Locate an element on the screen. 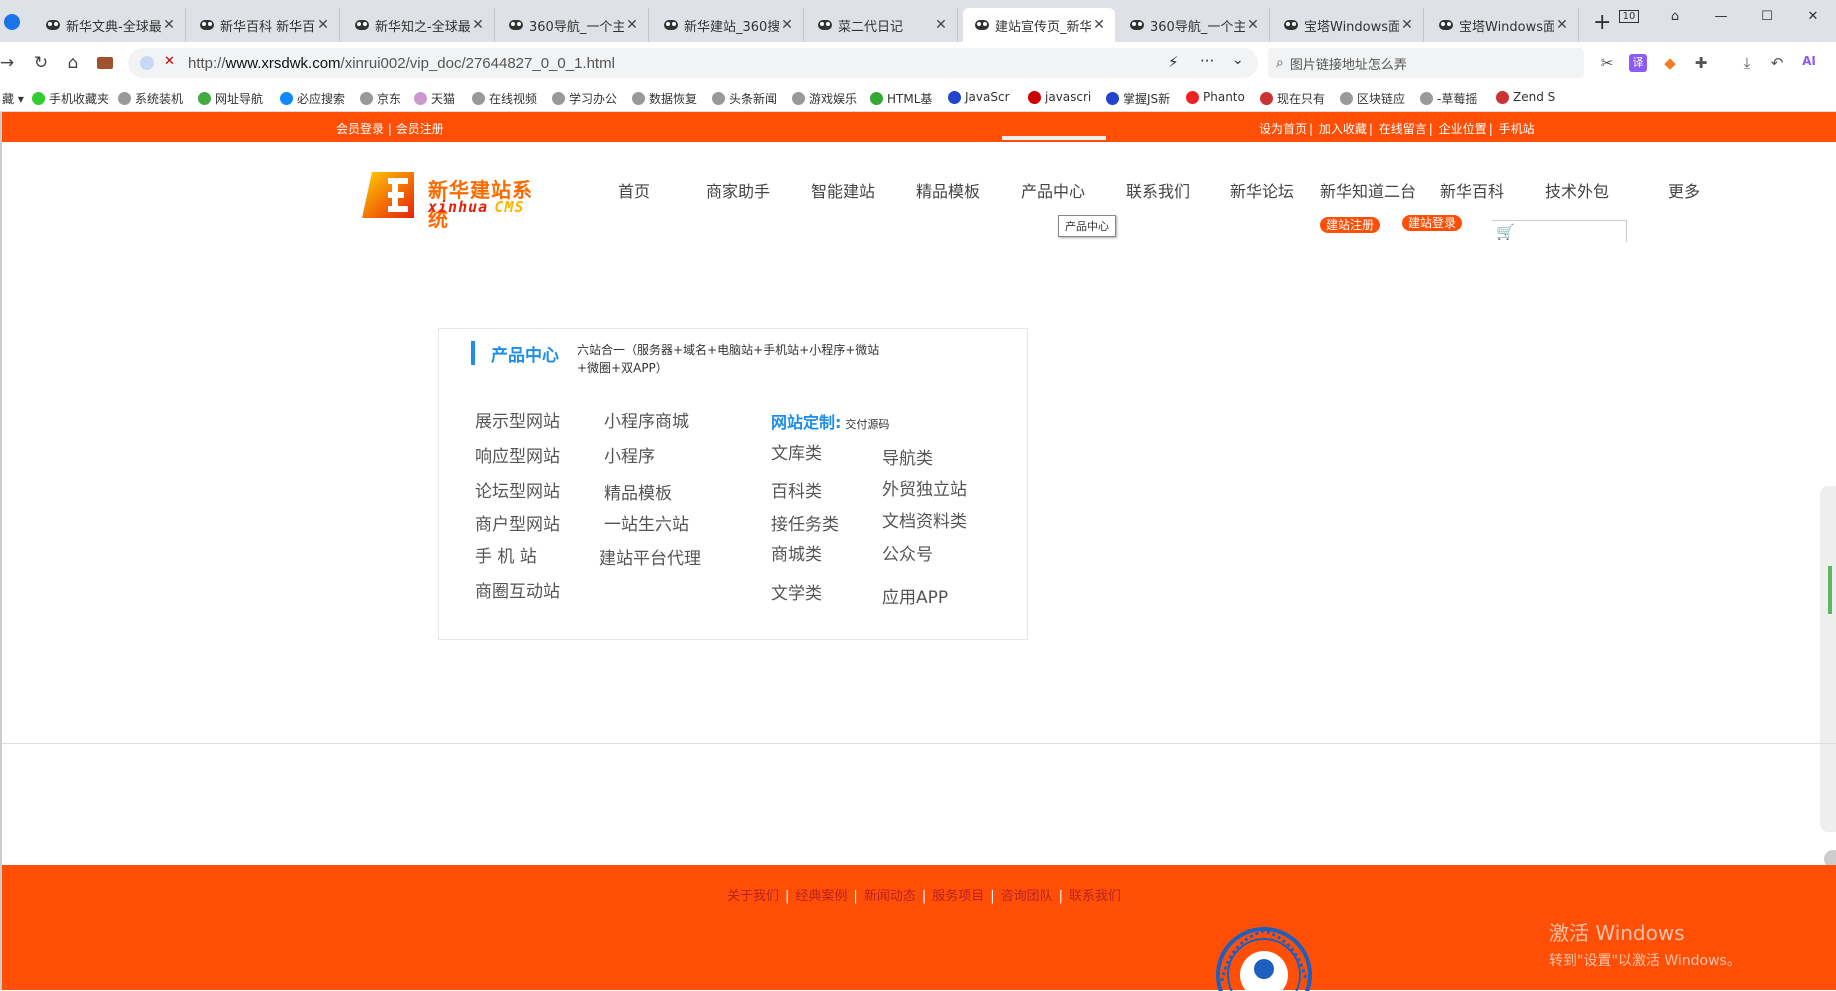  maximize-button: ☐ is located at coordinates (1767, 16).